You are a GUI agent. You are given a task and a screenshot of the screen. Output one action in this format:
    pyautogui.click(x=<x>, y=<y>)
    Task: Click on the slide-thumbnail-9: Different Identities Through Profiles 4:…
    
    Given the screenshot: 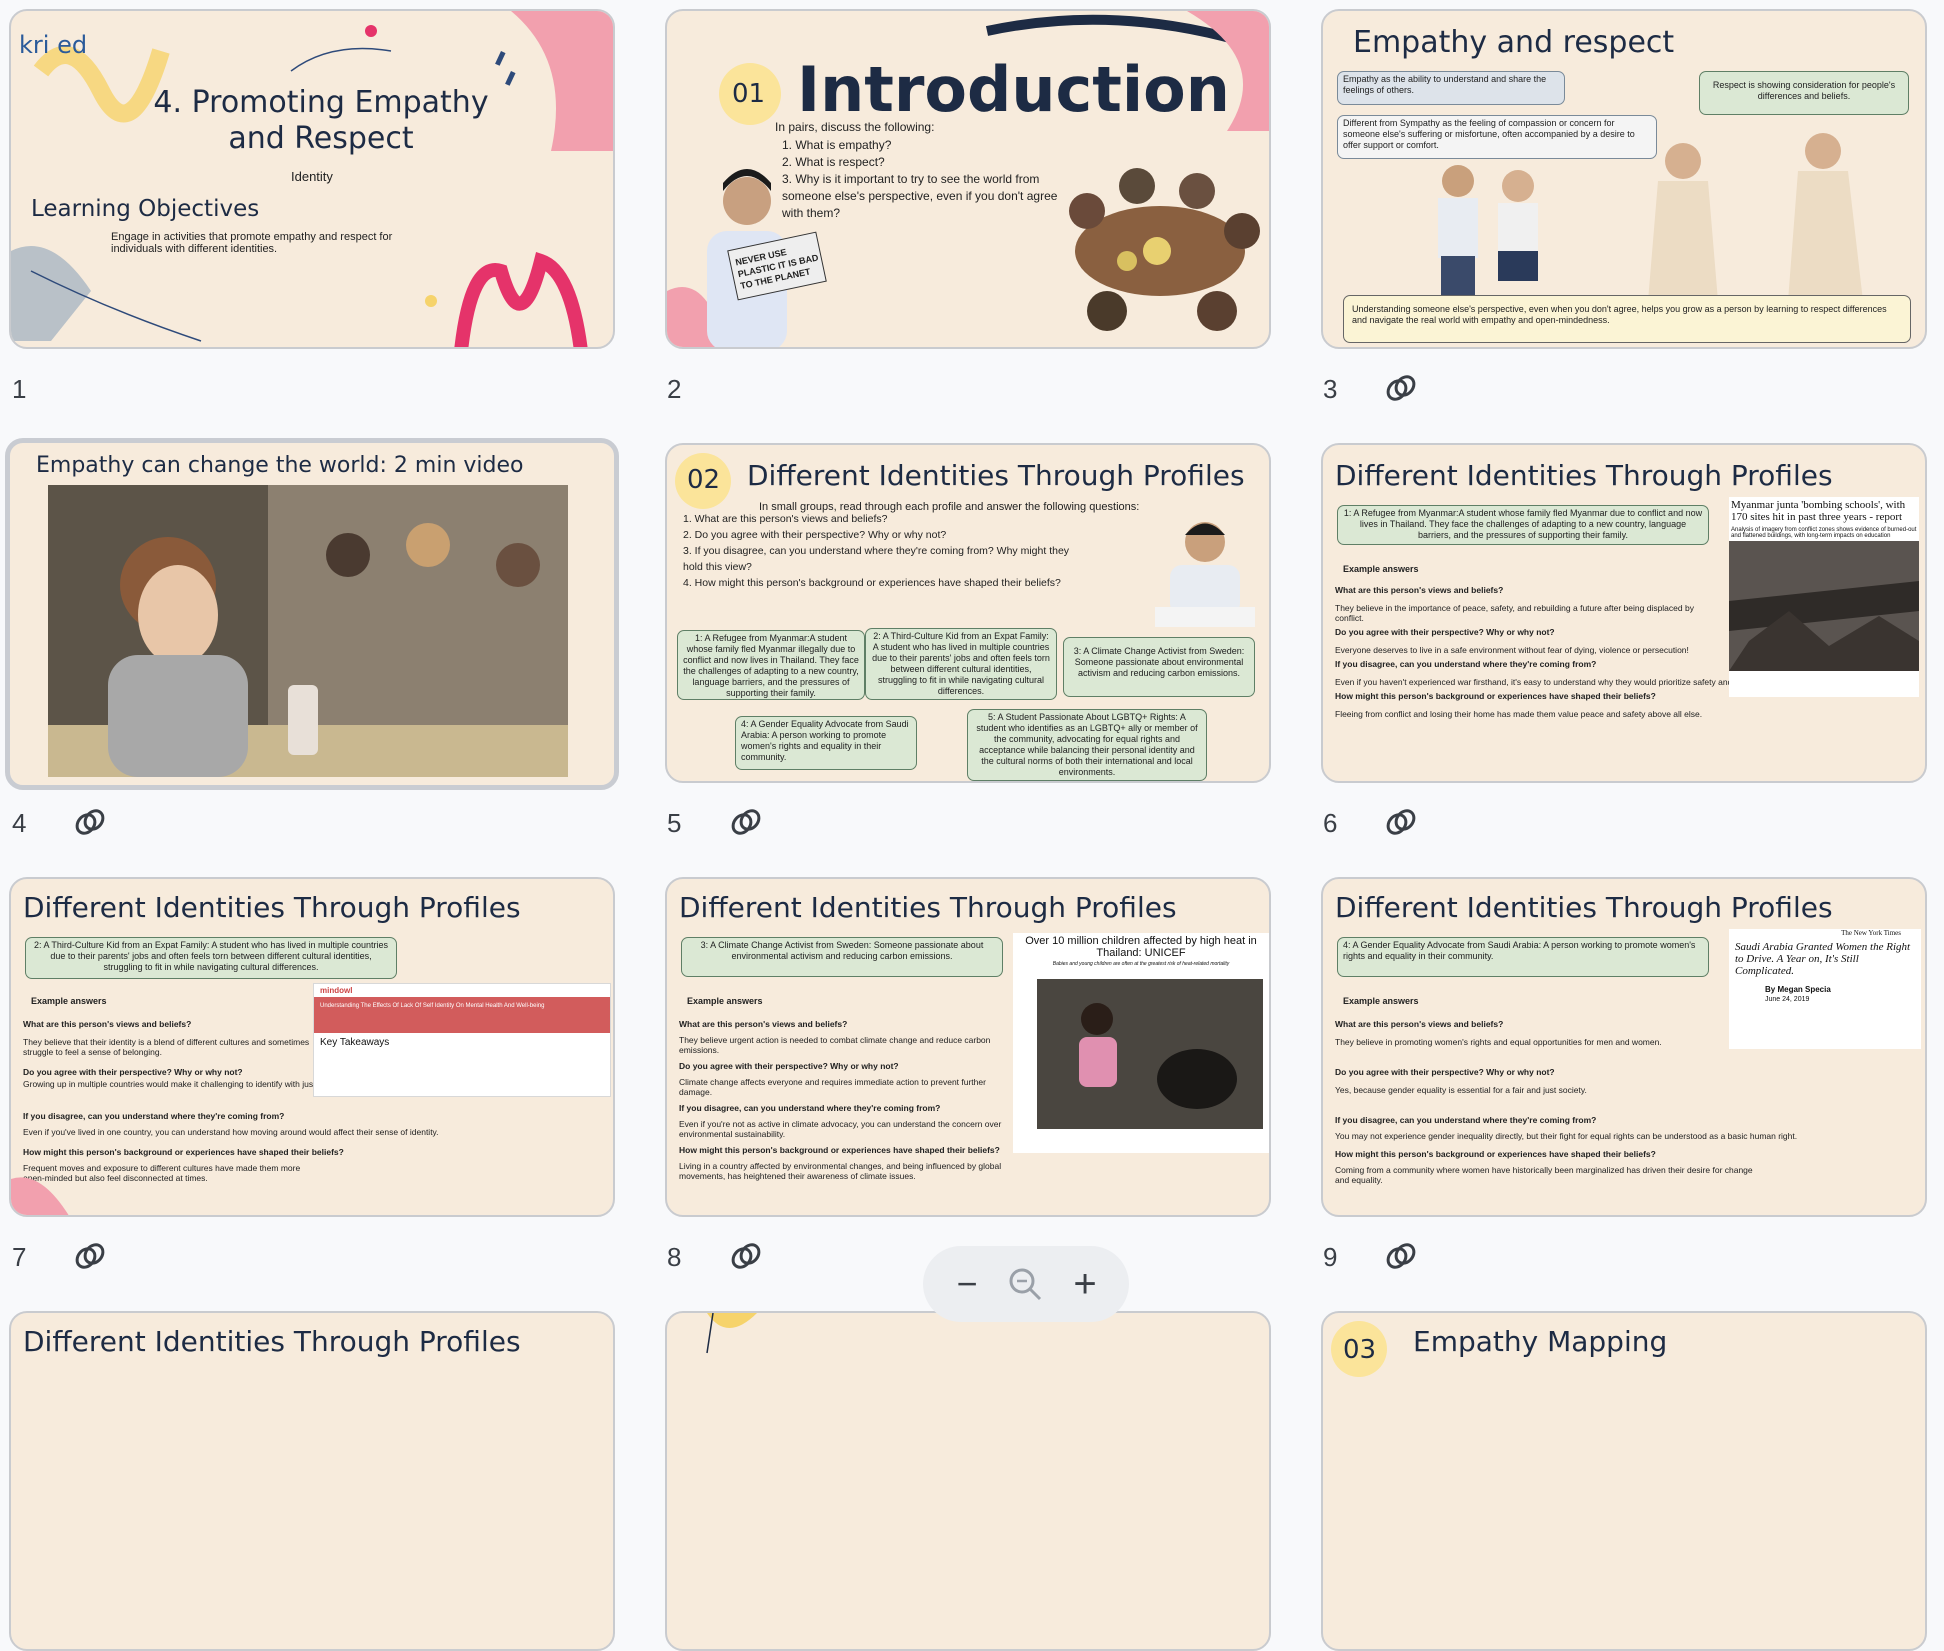 What is the action you would take?
    pyautogui.click(x=1624, y=1047)
    